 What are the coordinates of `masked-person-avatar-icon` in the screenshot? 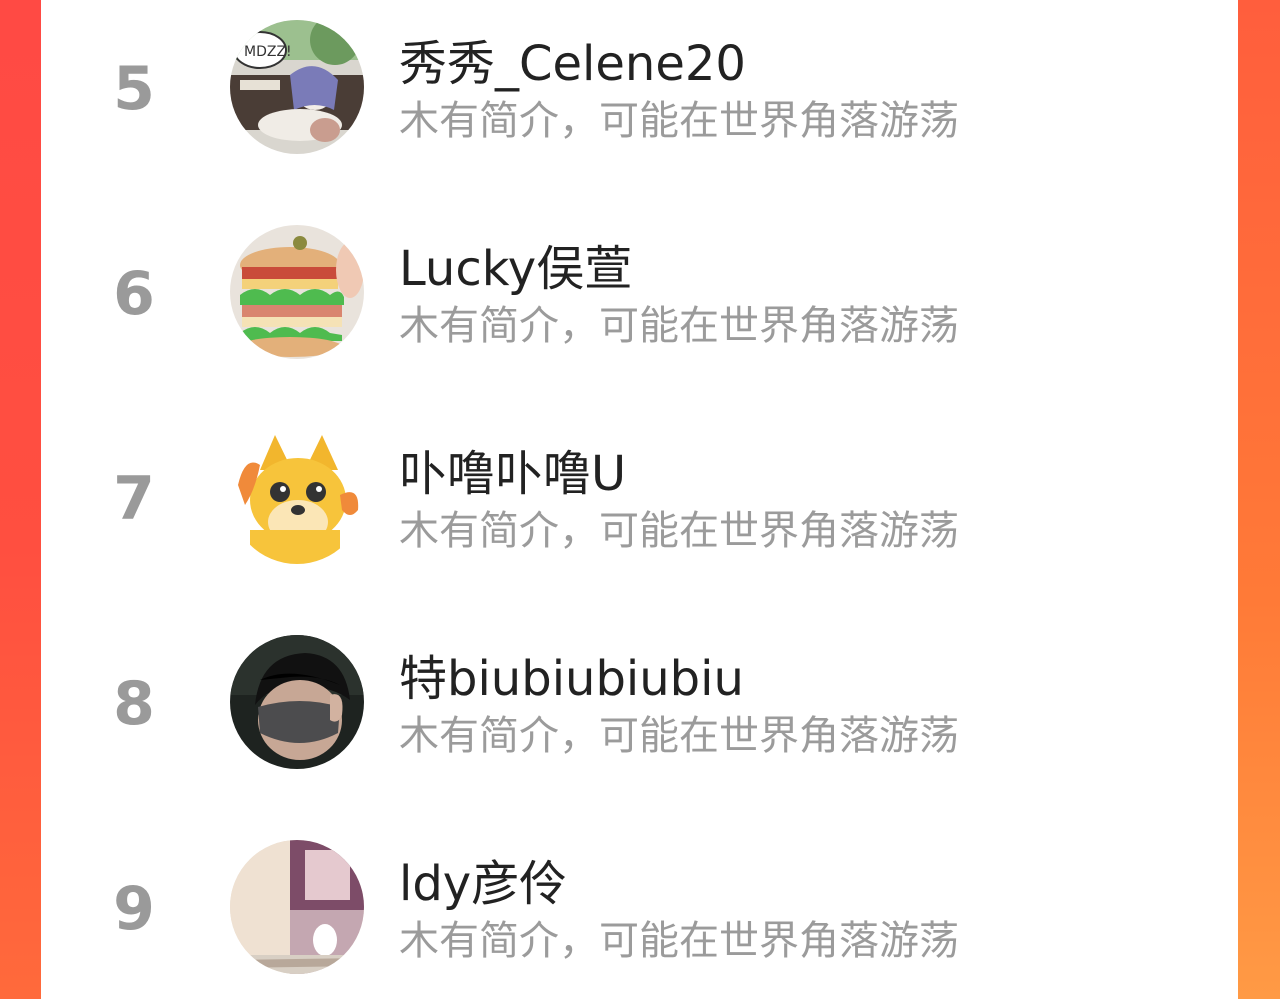 It's located at (297, 702).